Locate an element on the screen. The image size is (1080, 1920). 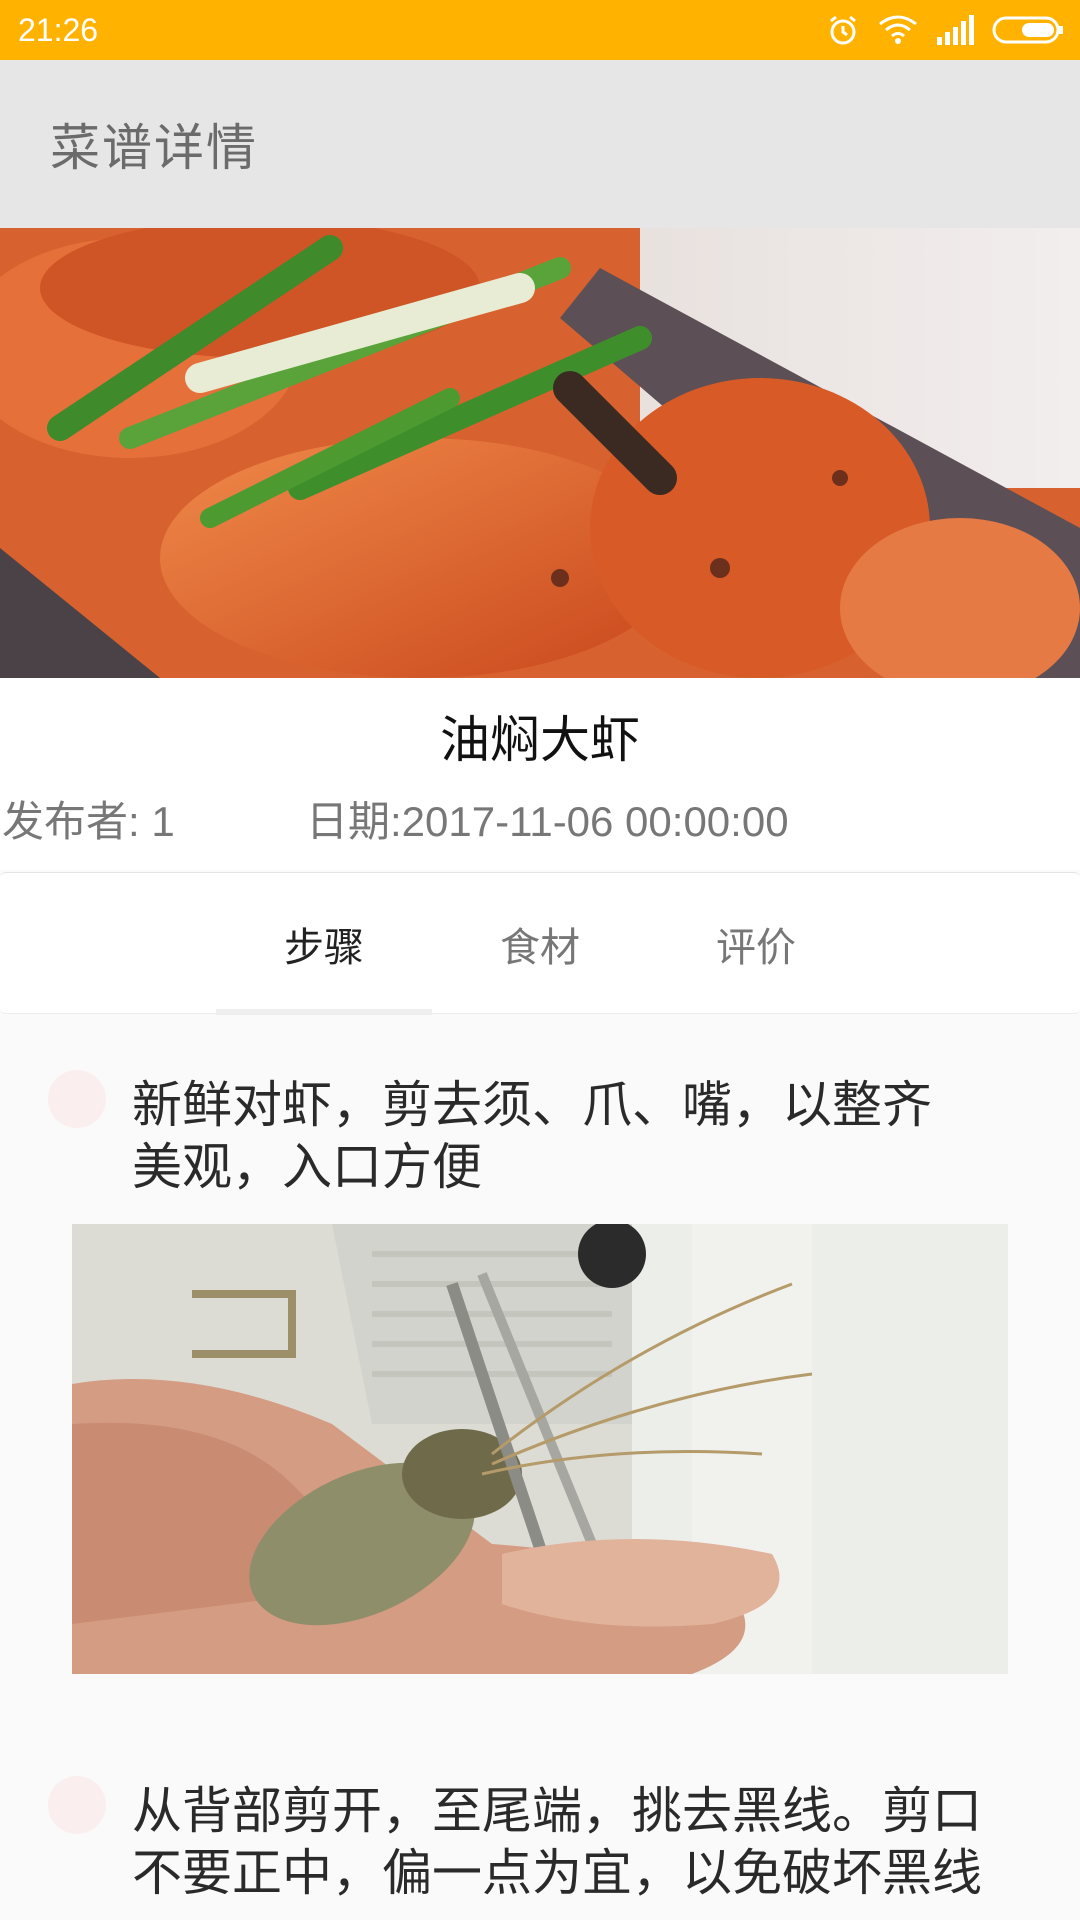
tab-reviews: 评价 is located at coordinates (756, 944).